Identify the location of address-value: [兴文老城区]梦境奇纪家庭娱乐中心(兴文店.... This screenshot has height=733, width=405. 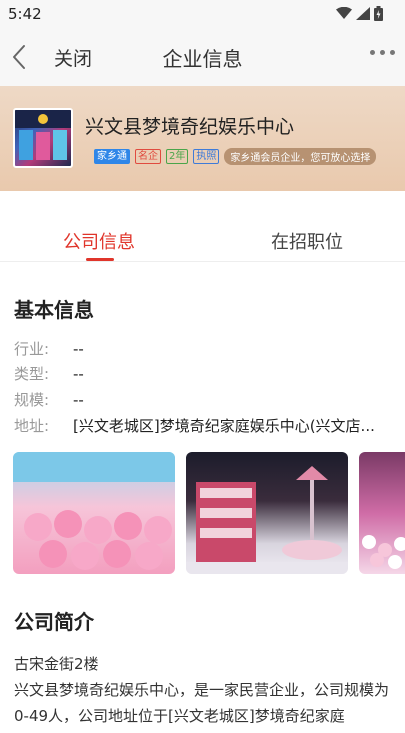
(224, 426).